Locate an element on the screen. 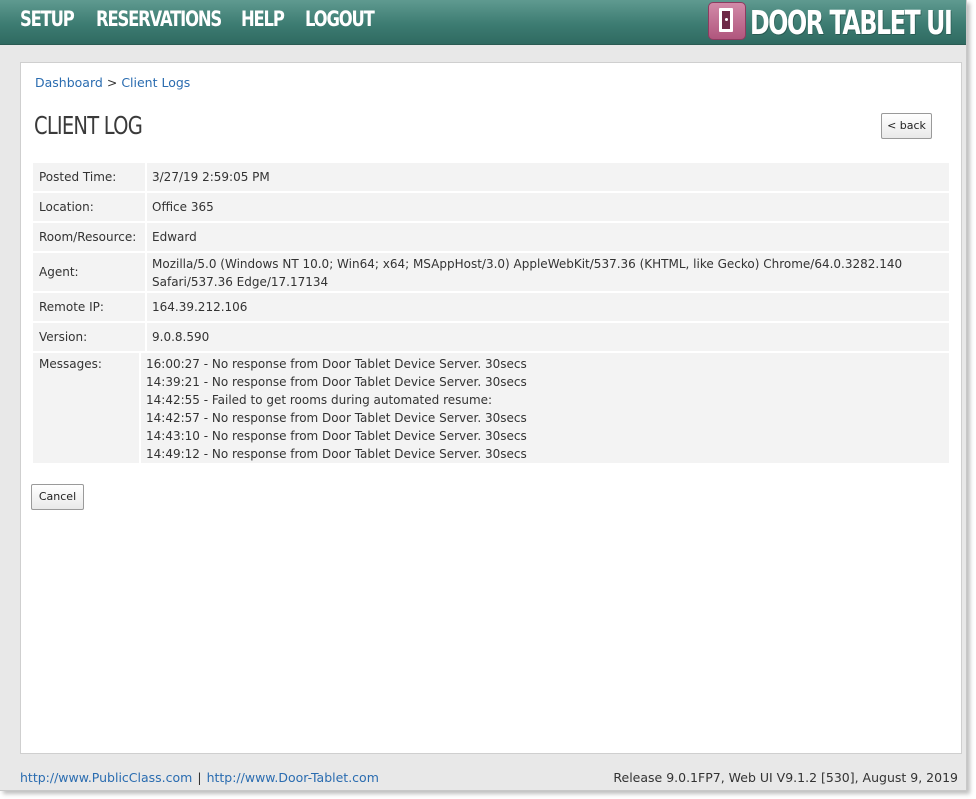 Image resolution: width=976 pixels, height=799 pixels. nav-help: HELP is located at coordinates (263, 19).